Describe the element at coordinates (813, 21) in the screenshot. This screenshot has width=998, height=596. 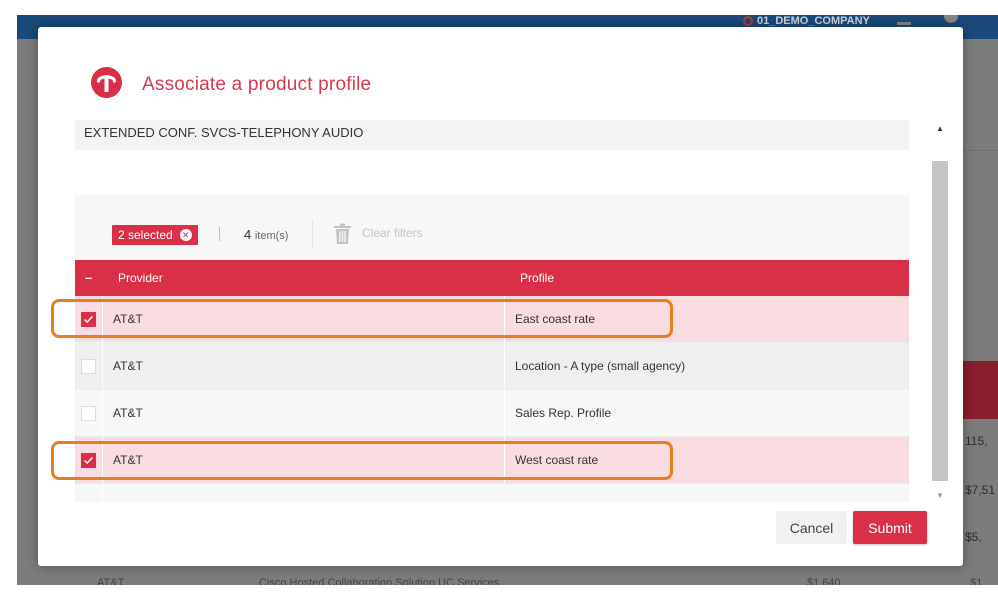
I see `company-name: 01_DEMO_COMPANY` at that location.